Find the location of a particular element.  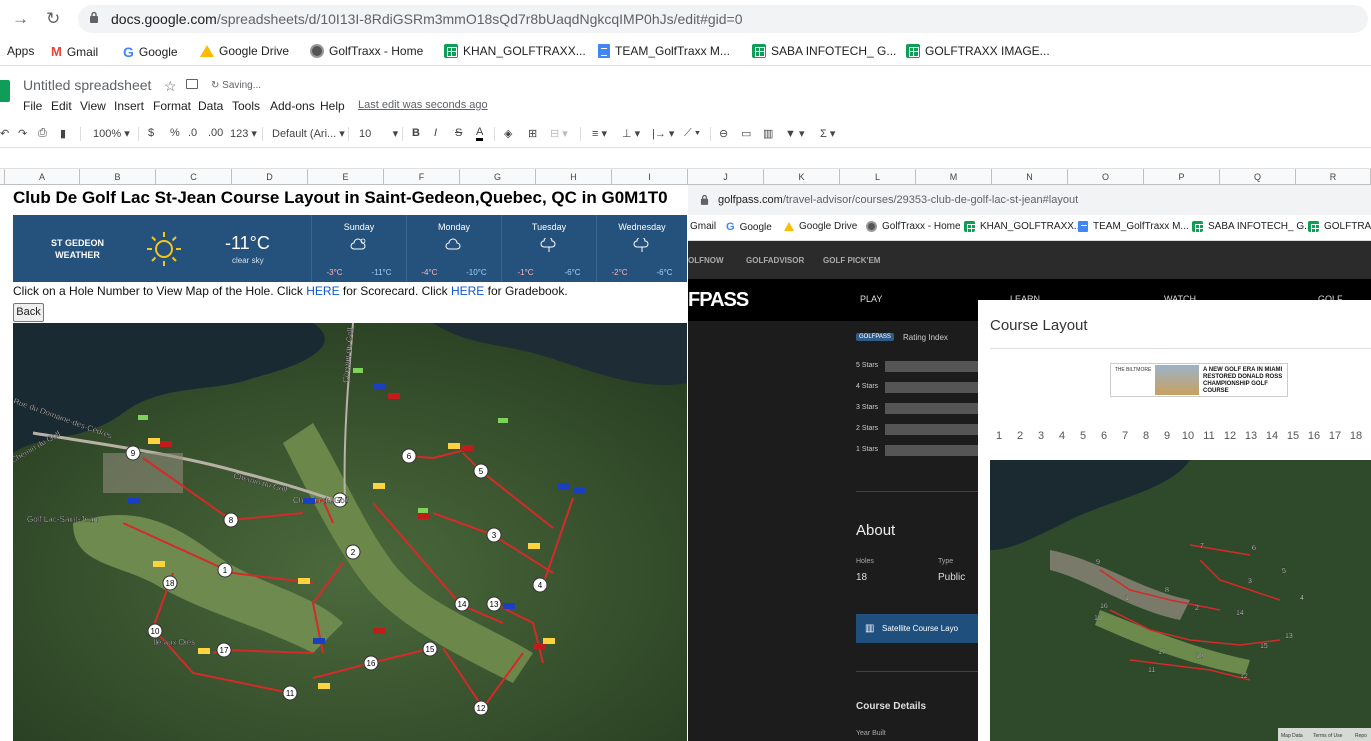

star-icon: ☆ is located at coordinates (170, 86).